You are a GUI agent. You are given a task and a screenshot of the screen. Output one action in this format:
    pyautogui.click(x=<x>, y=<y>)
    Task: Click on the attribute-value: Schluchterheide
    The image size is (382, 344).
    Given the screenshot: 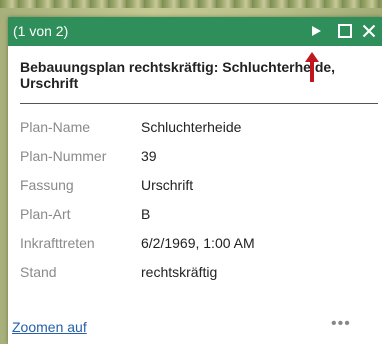 What is the action you would take?
    pyautogui.click(x=191, y=127)
    